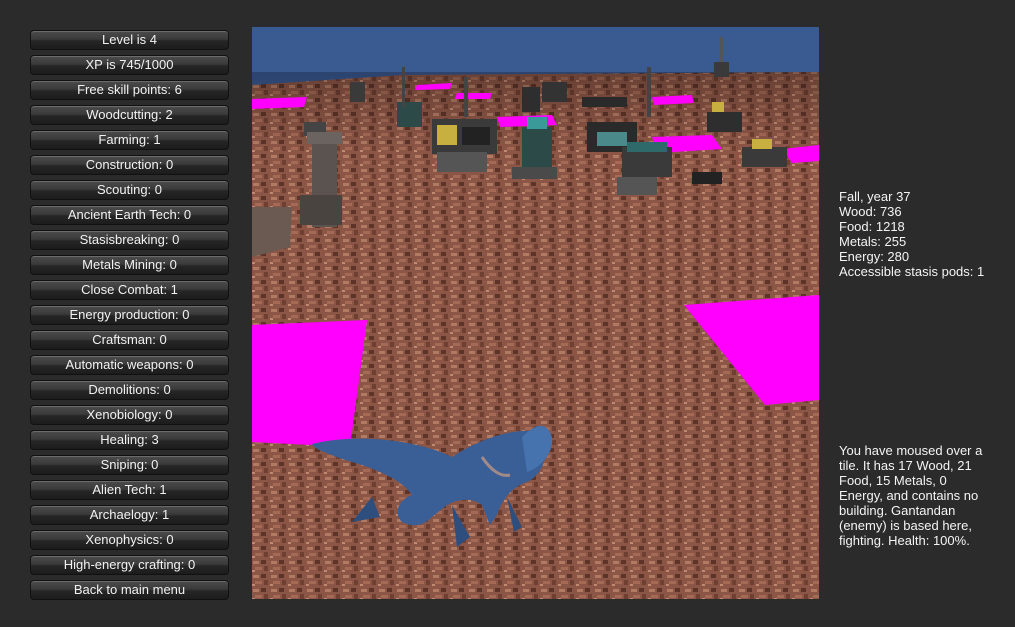  I want to click on xp-button: XP is 745/1000, so click(129, 65).